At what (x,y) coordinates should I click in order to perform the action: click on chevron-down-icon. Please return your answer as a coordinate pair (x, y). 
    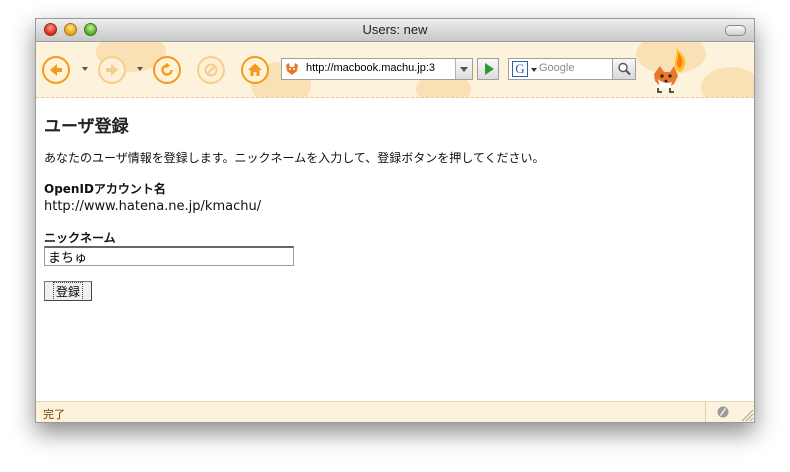
    Looking at the image, I should click on (464, 69).